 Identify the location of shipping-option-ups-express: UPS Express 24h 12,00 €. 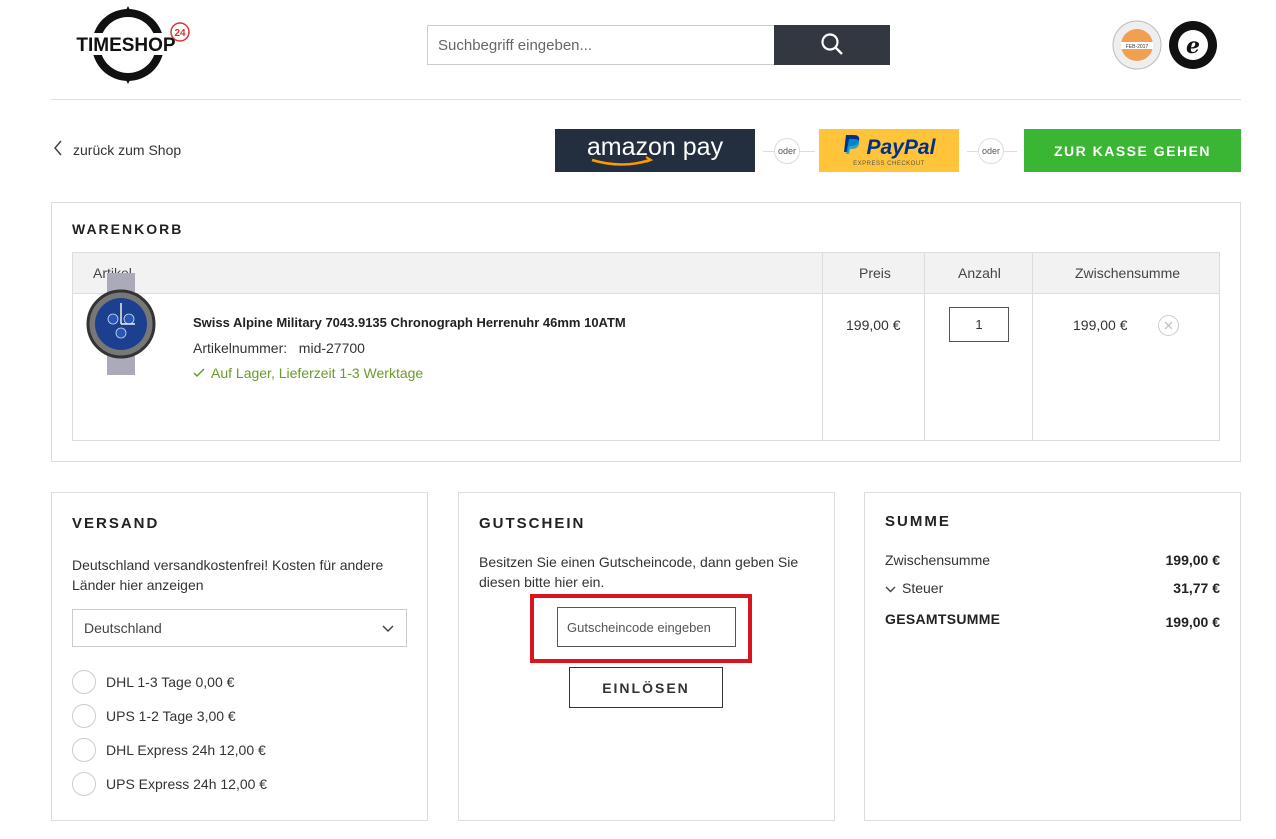
(169, 784).